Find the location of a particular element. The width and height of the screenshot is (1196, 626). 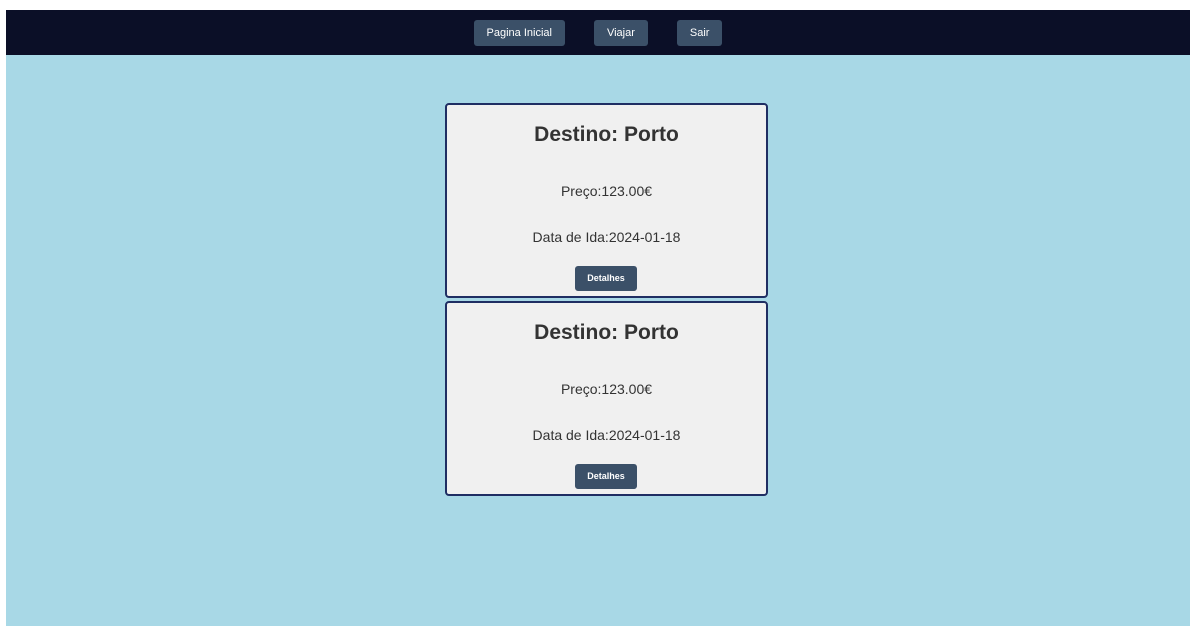

nav-home-button: Pagina Inicial is located at coordinates (519, 33).